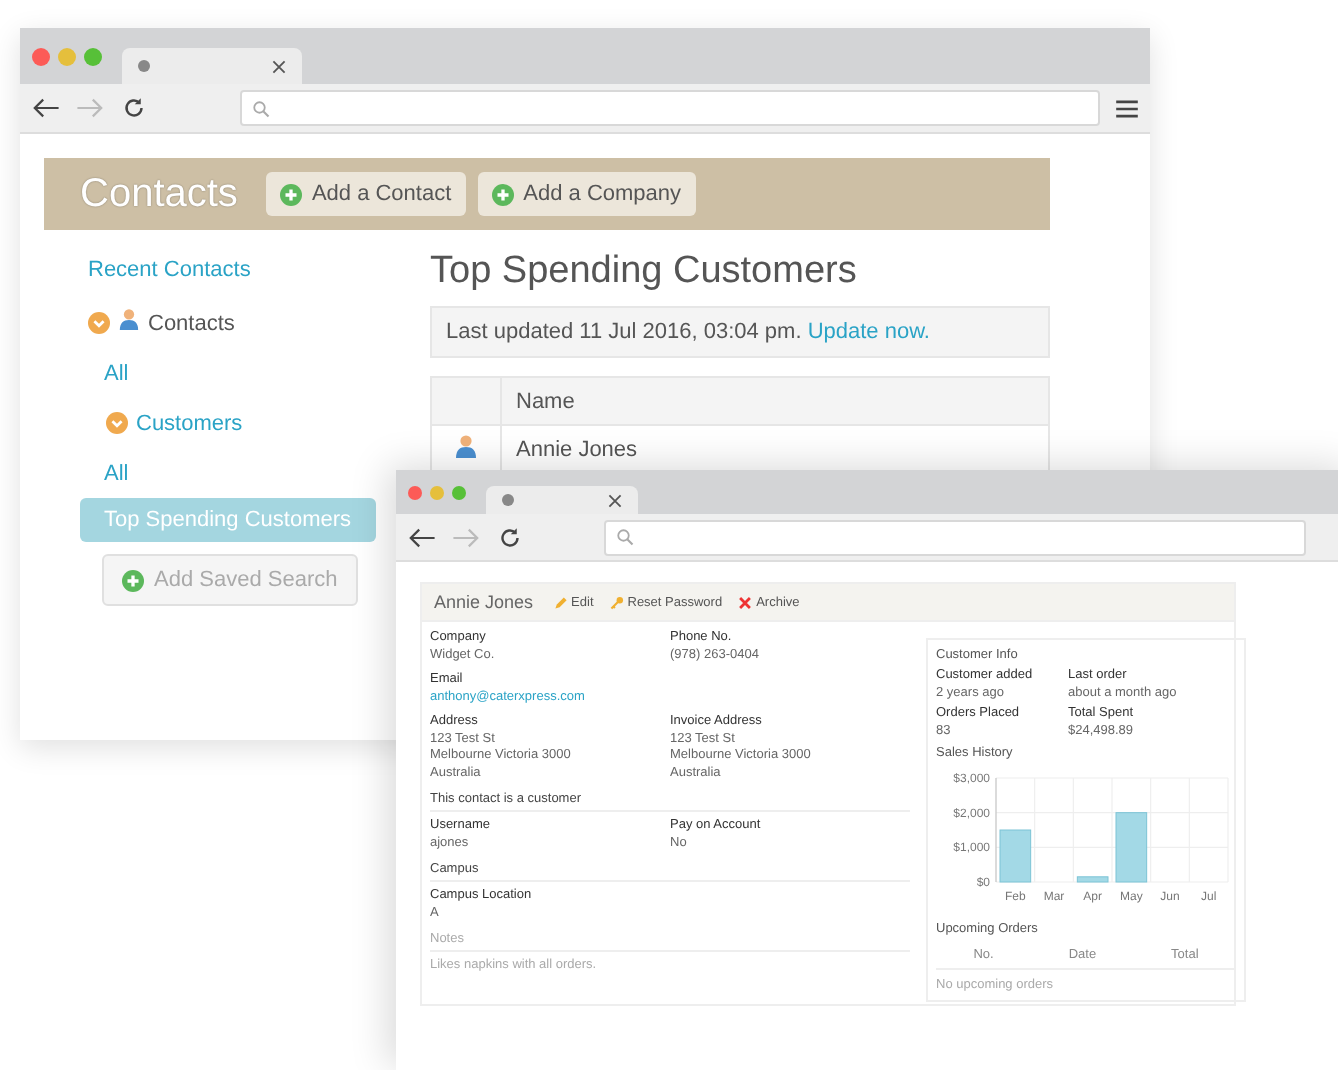 This screenshot has height=1070, width=1338. I want to click on menu-icon, so click(1127, 108).